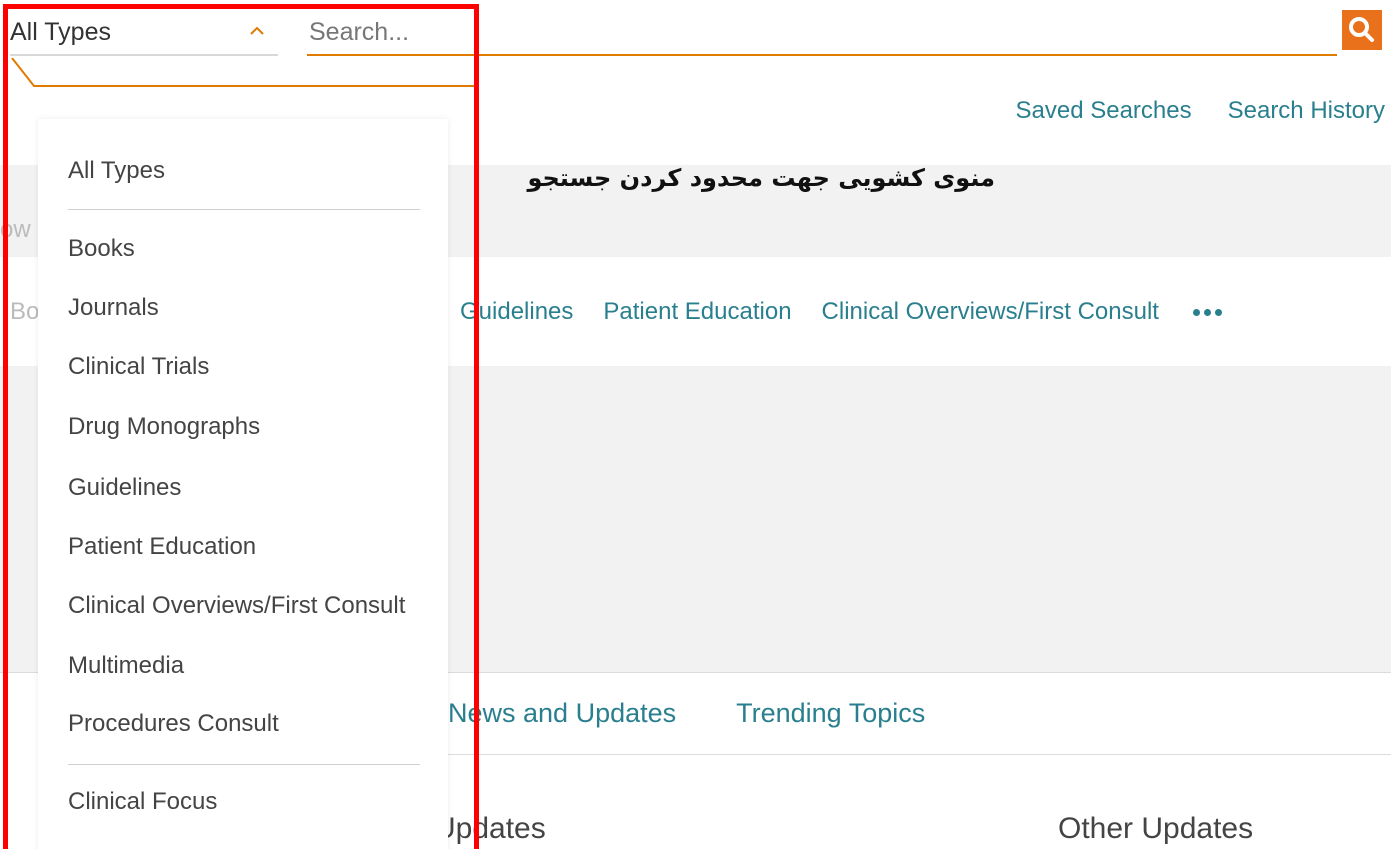 The height and width of the screenshot is (849, 1391). Describe the element at coordinates (60, 31) in the screenshot. I see `type-select-value: All Types` at that location.